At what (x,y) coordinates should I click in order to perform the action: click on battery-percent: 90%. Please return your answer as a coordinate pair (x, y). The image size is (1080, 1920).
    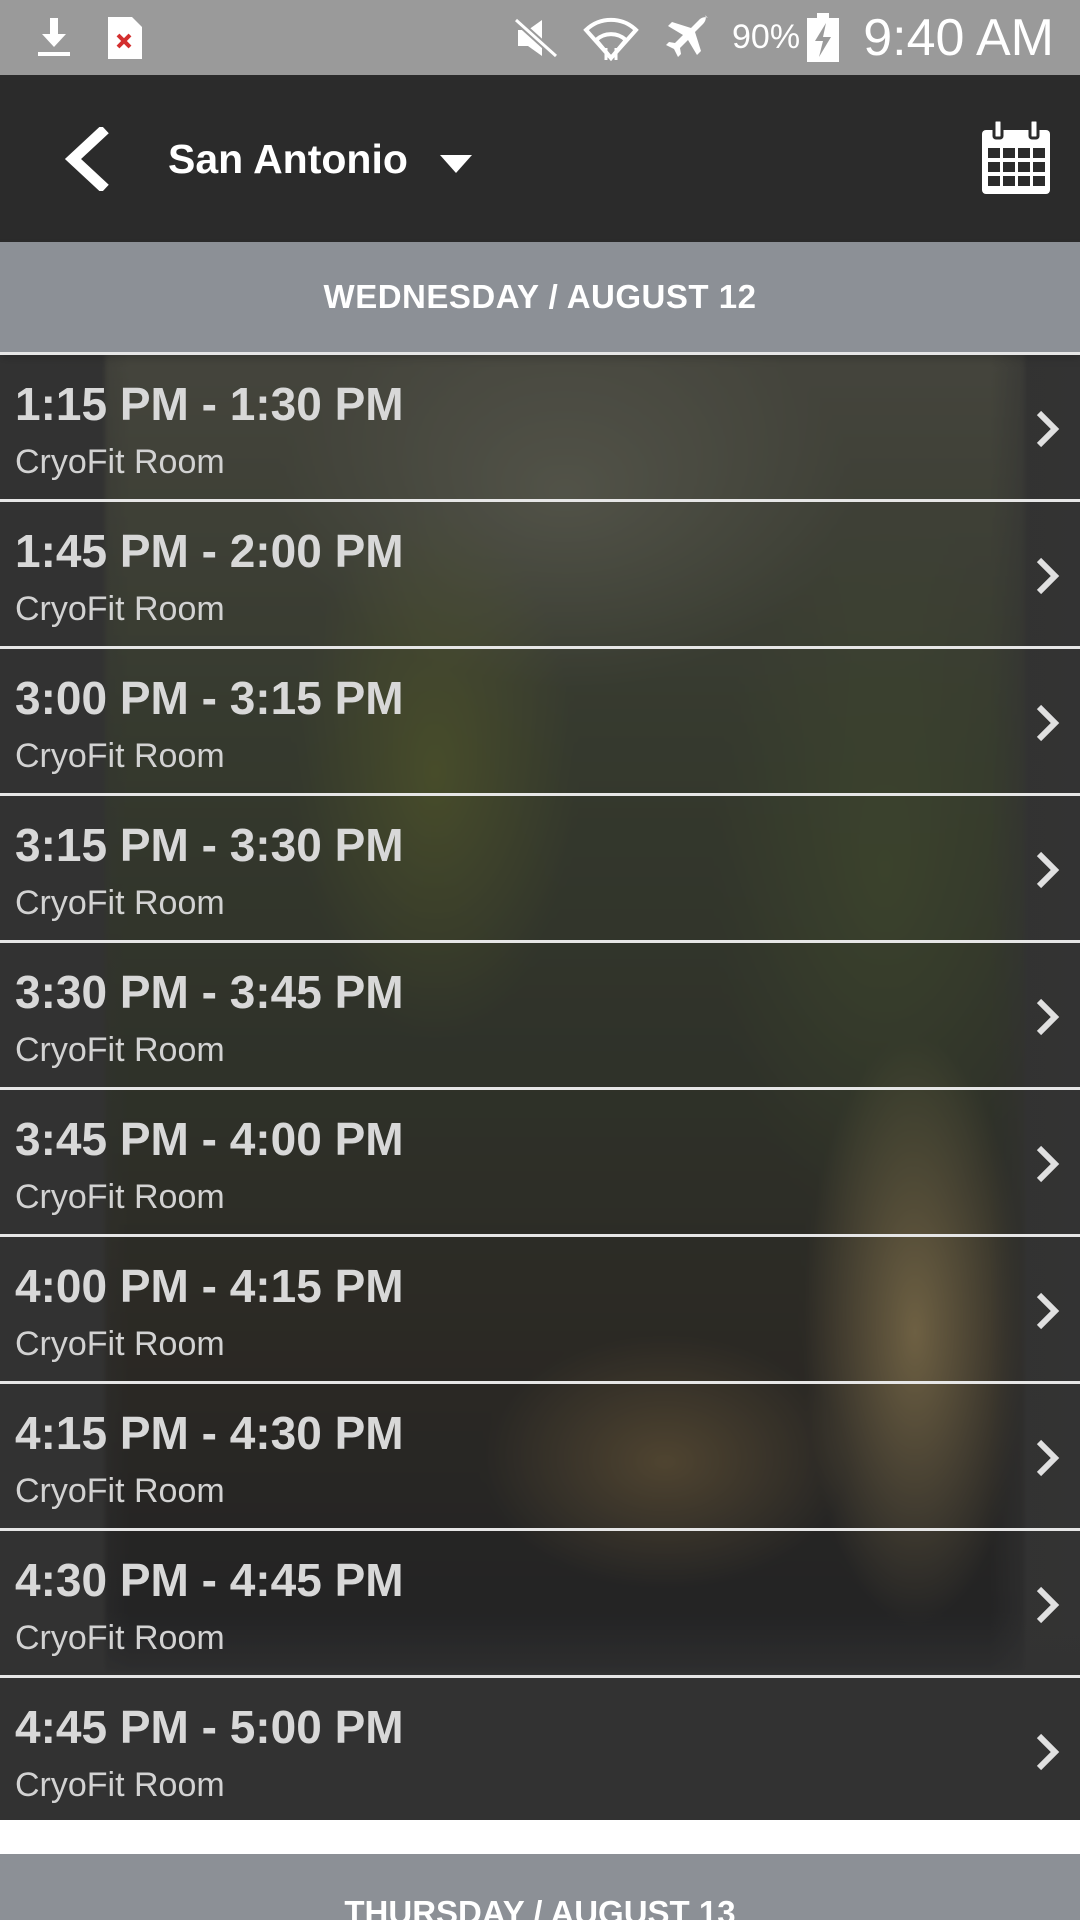
    Looking at the image, I should click on (766, 37).